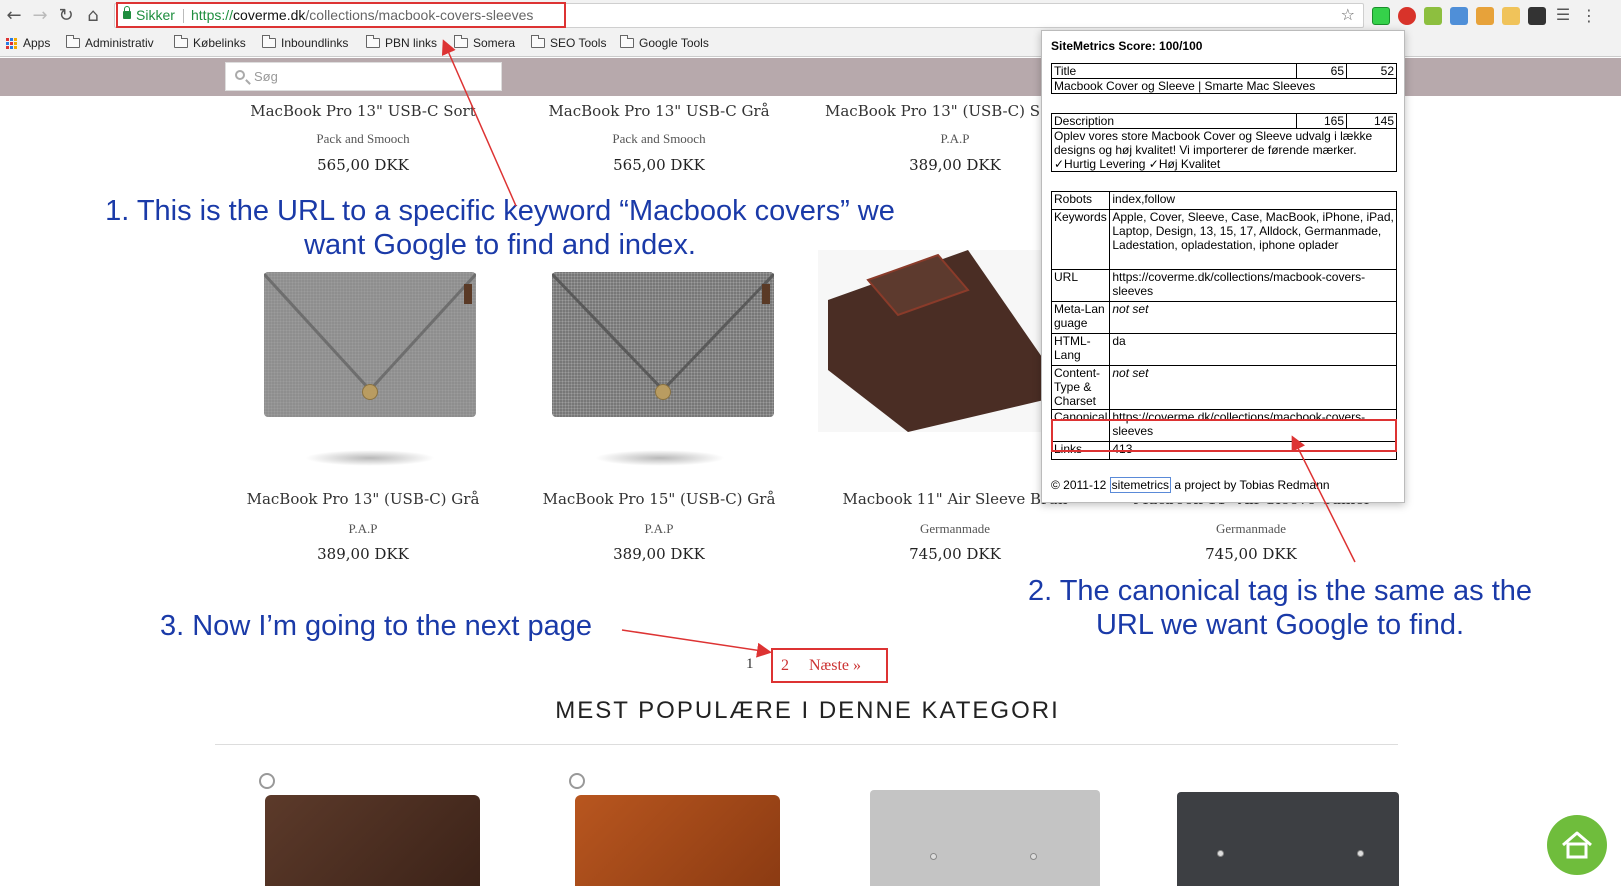  What do you see at coordinates (1080, 387) in the screenshot?
I see `content-type-label: Content-Type & Charset` at bounding box center [1080, 387].